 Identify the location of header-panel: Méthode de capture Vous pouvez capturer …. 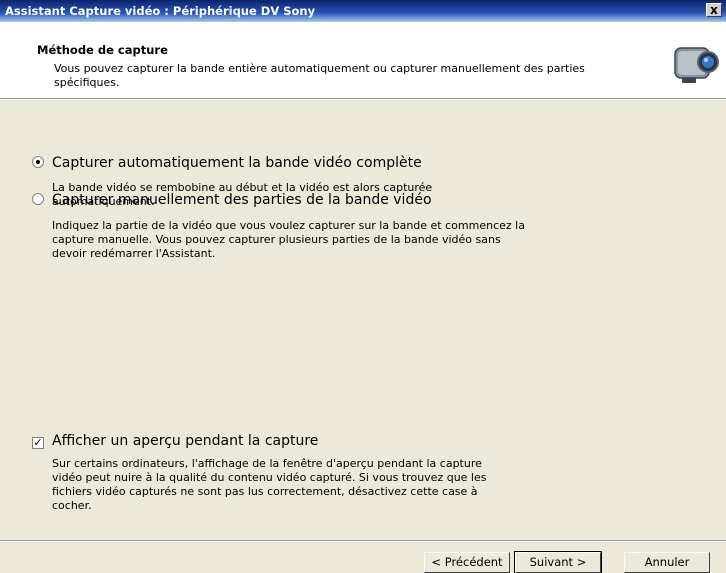
(363, 60).